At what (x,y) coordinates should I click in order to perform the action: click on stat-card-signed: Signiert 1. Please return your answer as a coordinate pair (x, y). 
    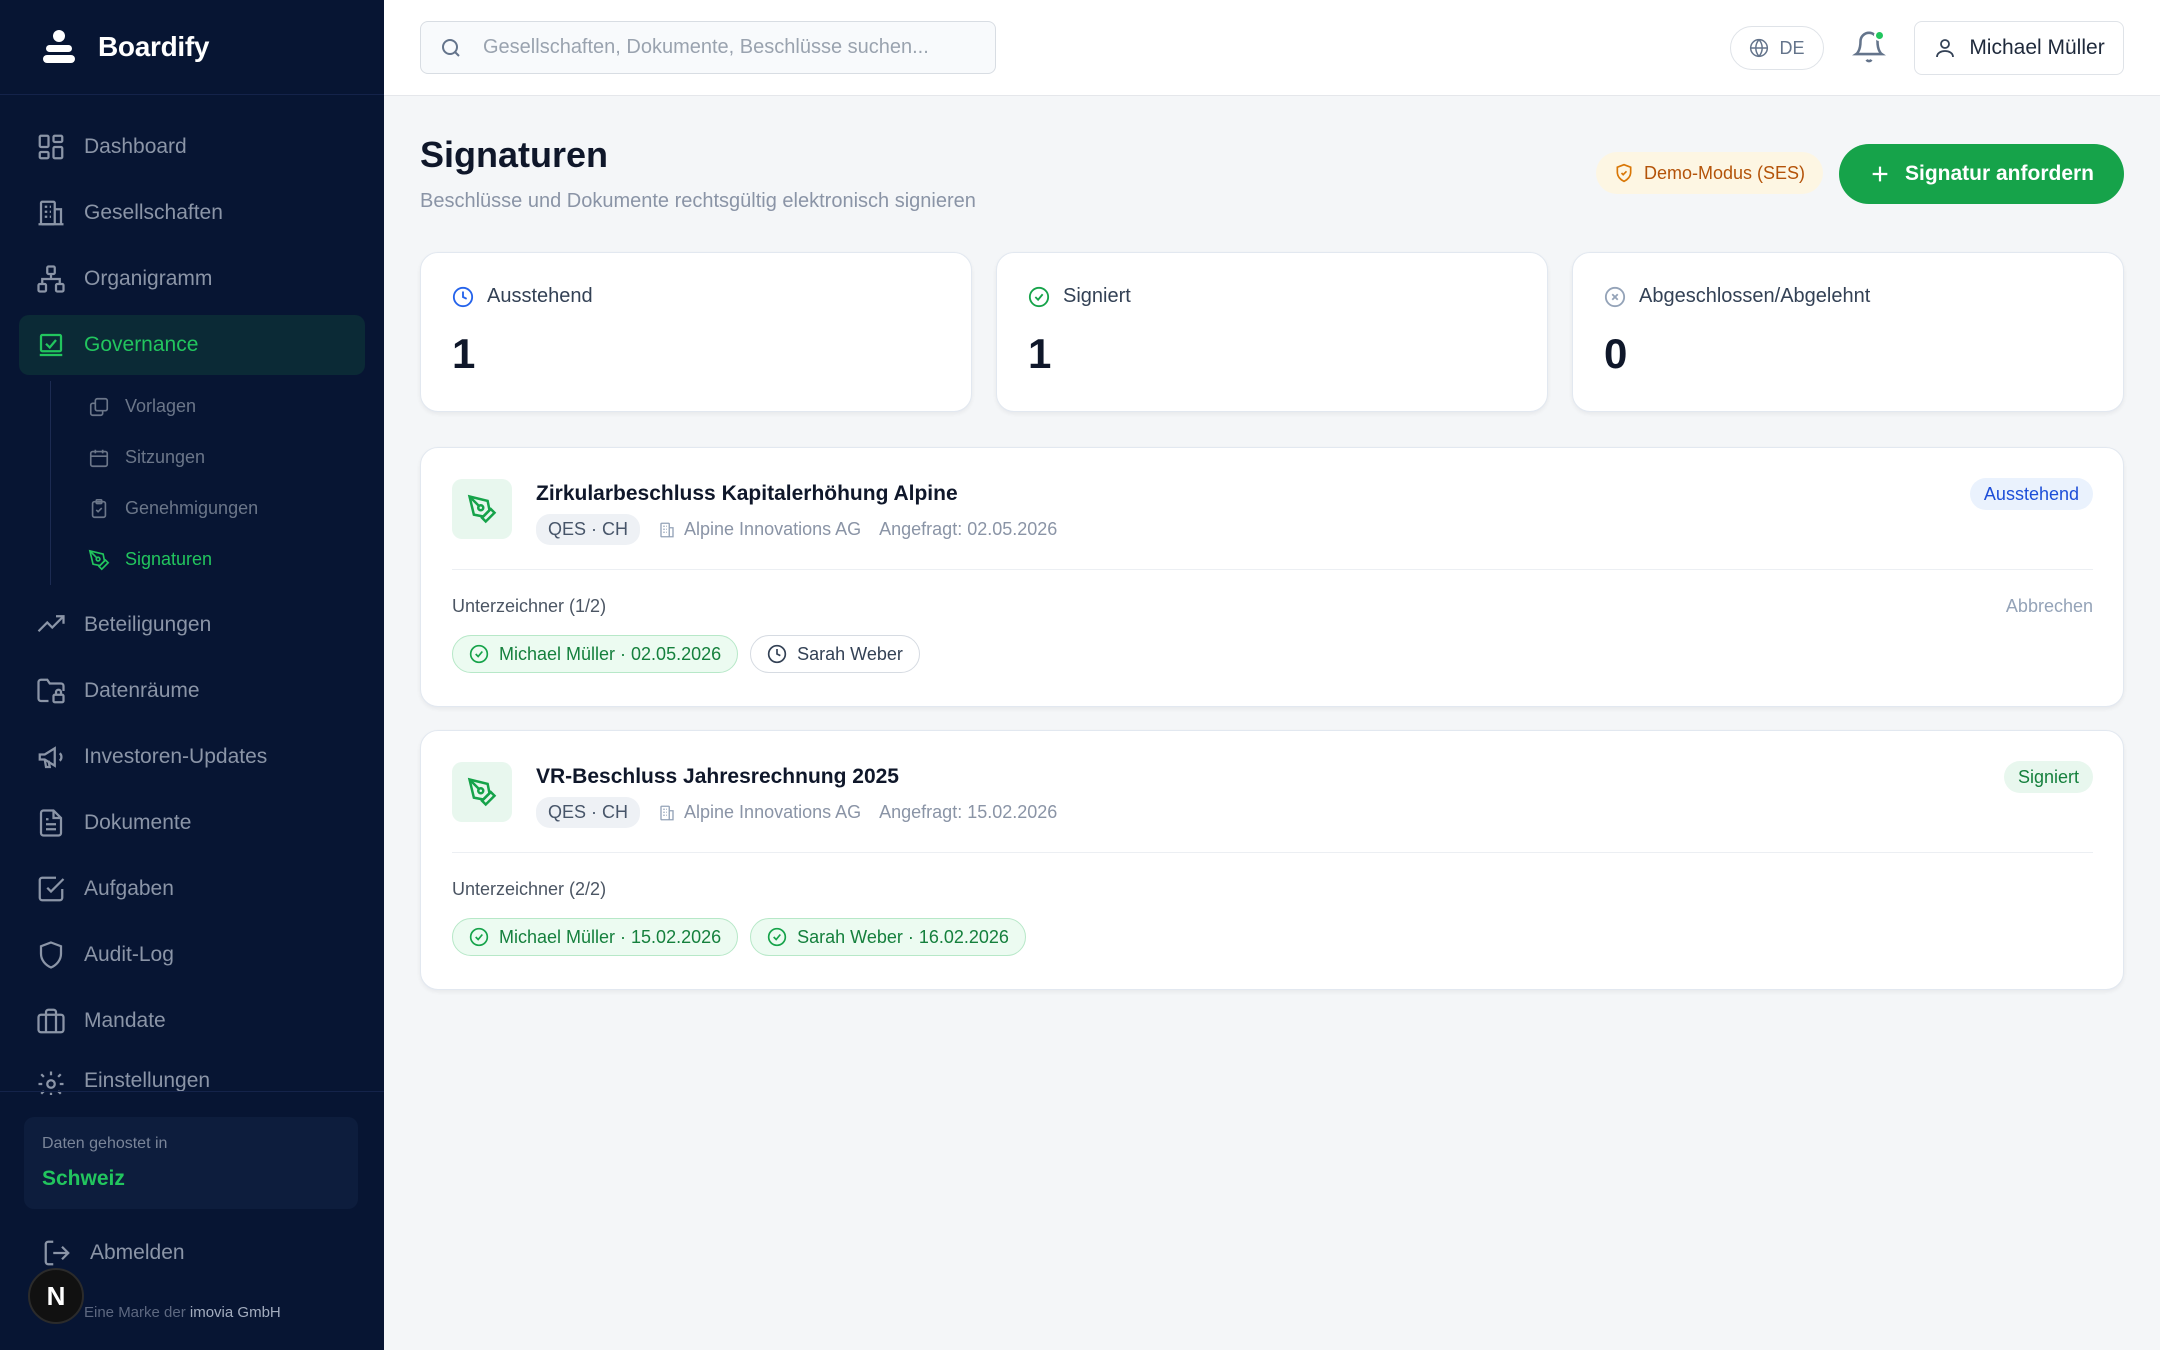
    Looking at the image, I should click on (1272, 332).